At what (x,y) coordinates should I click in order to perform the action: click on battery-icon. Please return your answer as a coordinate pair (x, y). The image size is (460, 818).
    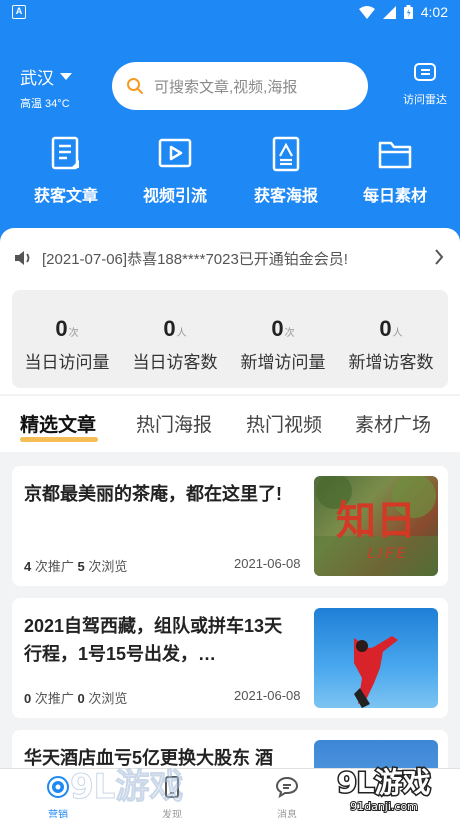
    Looking at the image, I should click on (408, 12).